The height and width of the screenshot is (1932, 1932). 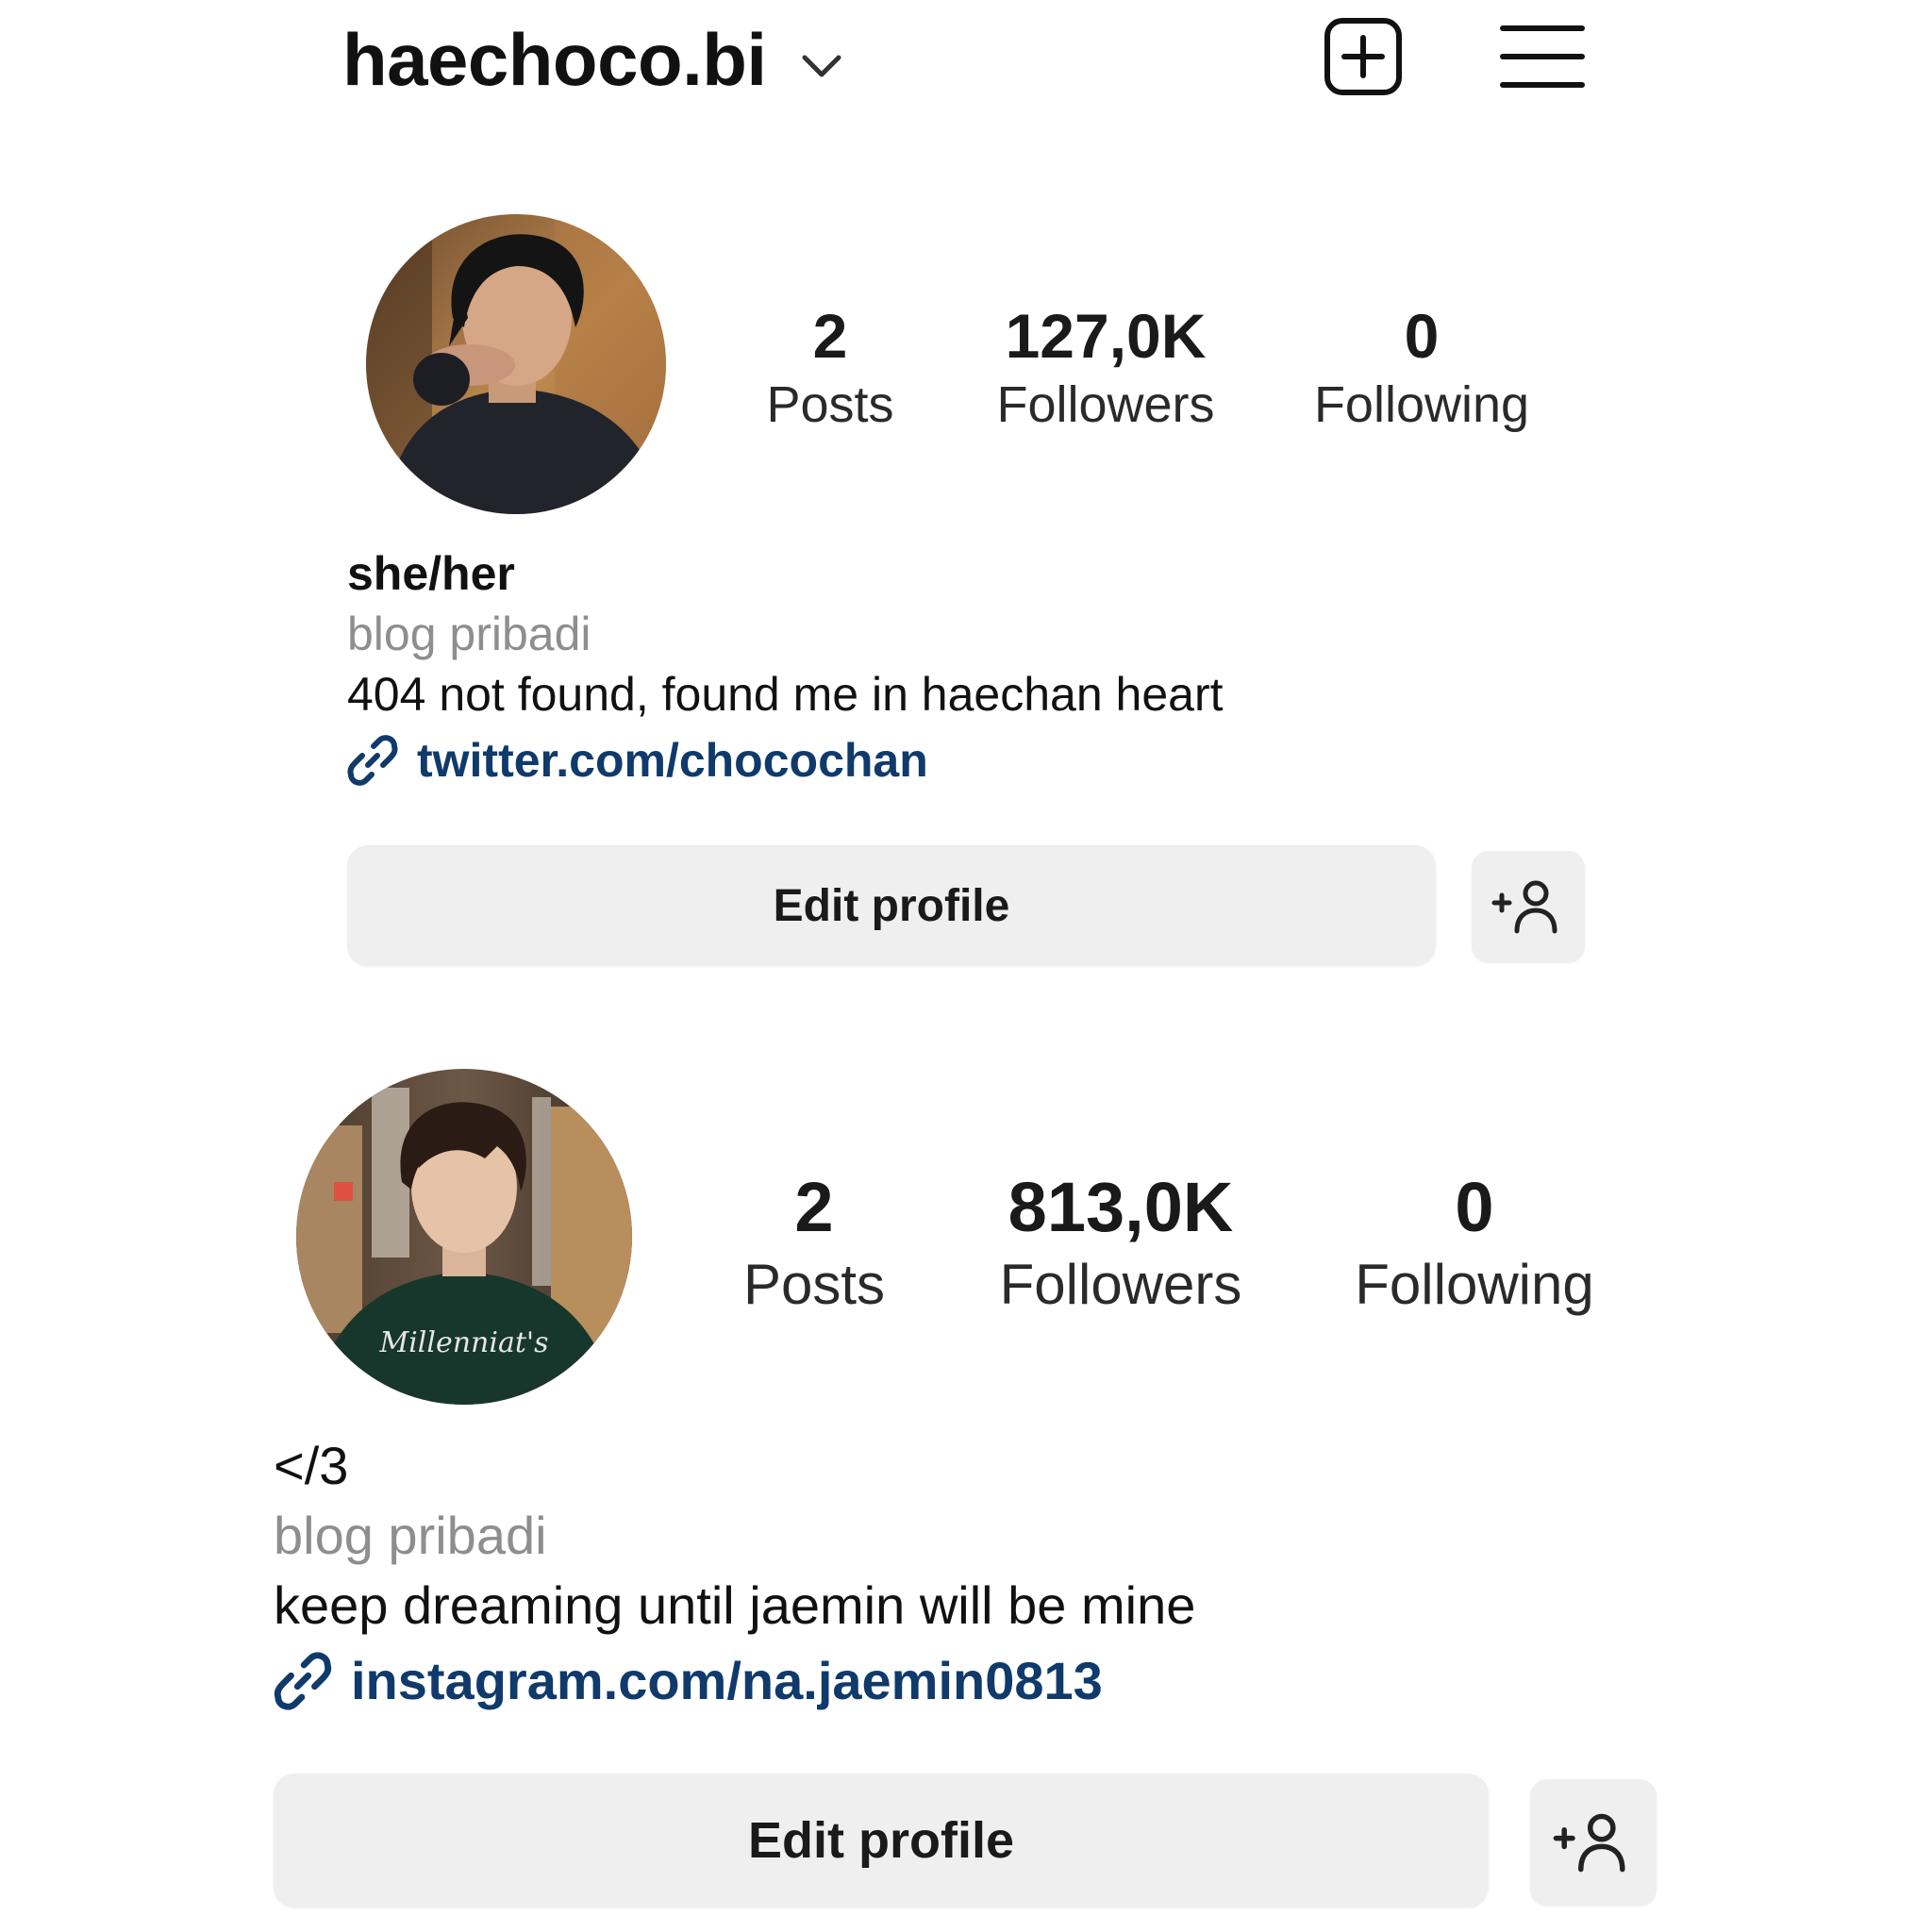 I want to click on avatar: Millenniat's, so click(x=464, y=1237).